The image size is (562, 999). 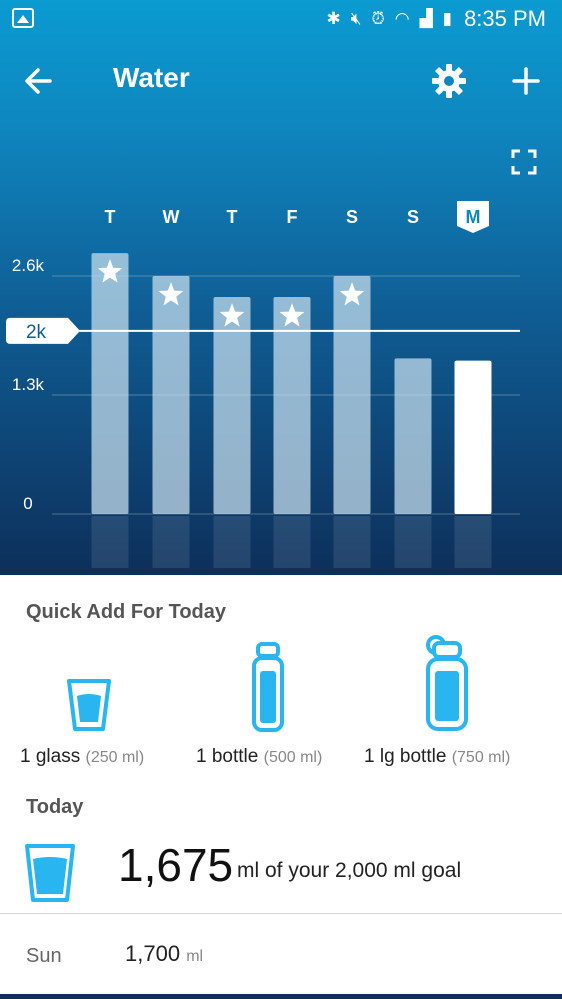 What do you see at coordinates (115, 757) in the screenshot?
I see `quick-add-glass-size: (250 ml)` at bounding box center [115, 757].